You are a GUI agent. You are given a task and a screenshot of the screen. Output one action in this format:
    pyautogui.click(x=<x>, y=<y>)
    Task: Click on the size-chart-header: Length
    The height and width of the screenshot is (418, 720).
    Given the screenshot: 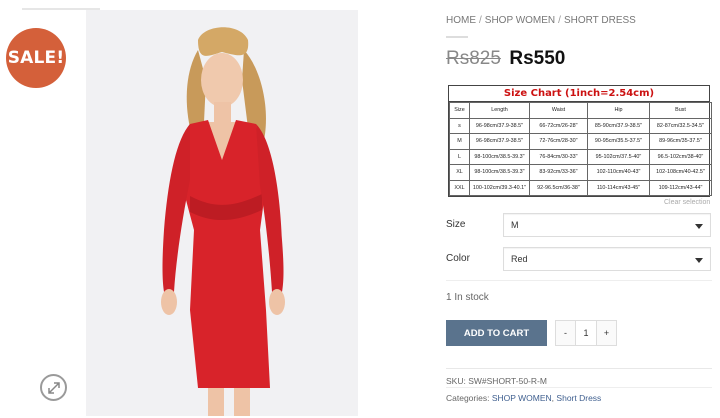 What is the action you would take?
    pyautogui.click(x=499, y=110)
    